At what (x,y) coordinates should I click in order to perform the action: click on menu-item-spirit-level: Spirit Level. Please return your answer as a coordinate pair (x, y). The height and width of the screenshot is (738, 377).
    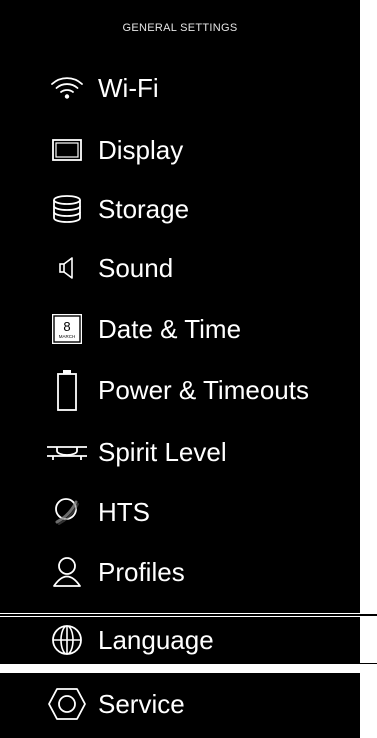
    Looking at the image, I should click on (180, 452).